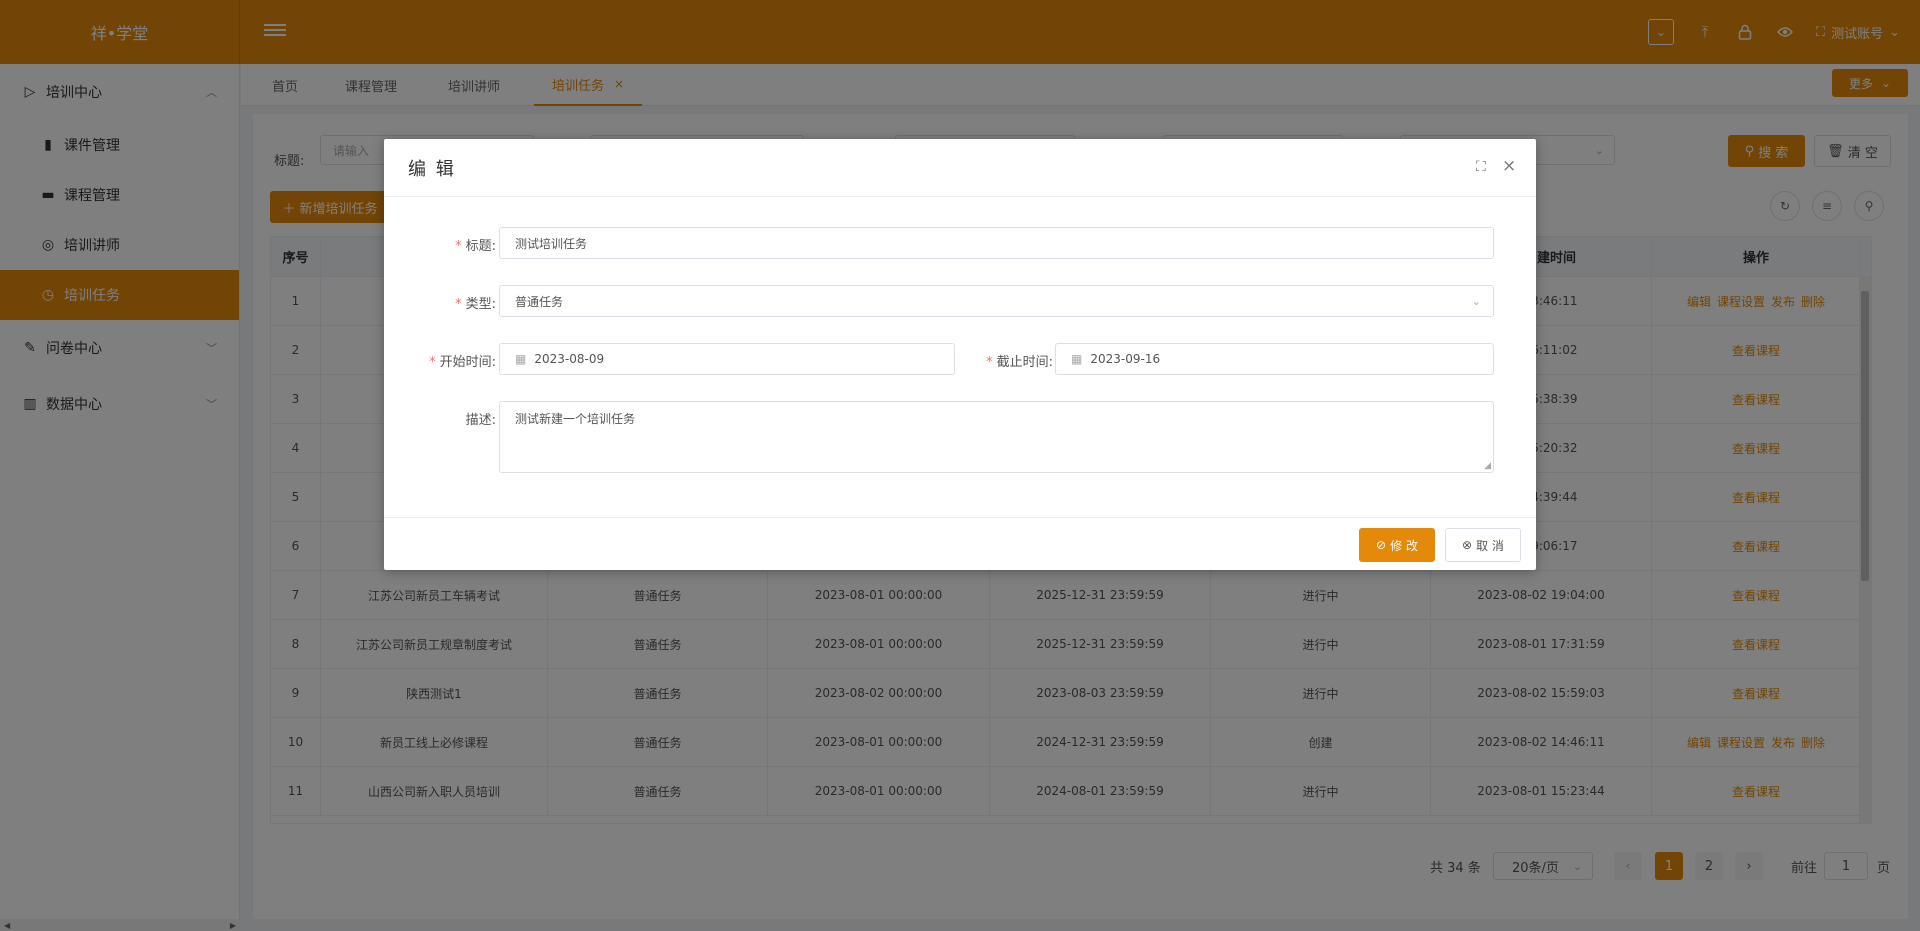 The height and width of the screenshot is (931, 1920). I want to click on start-date-picker: ▦ 2023-08-09, so click(727, 359).